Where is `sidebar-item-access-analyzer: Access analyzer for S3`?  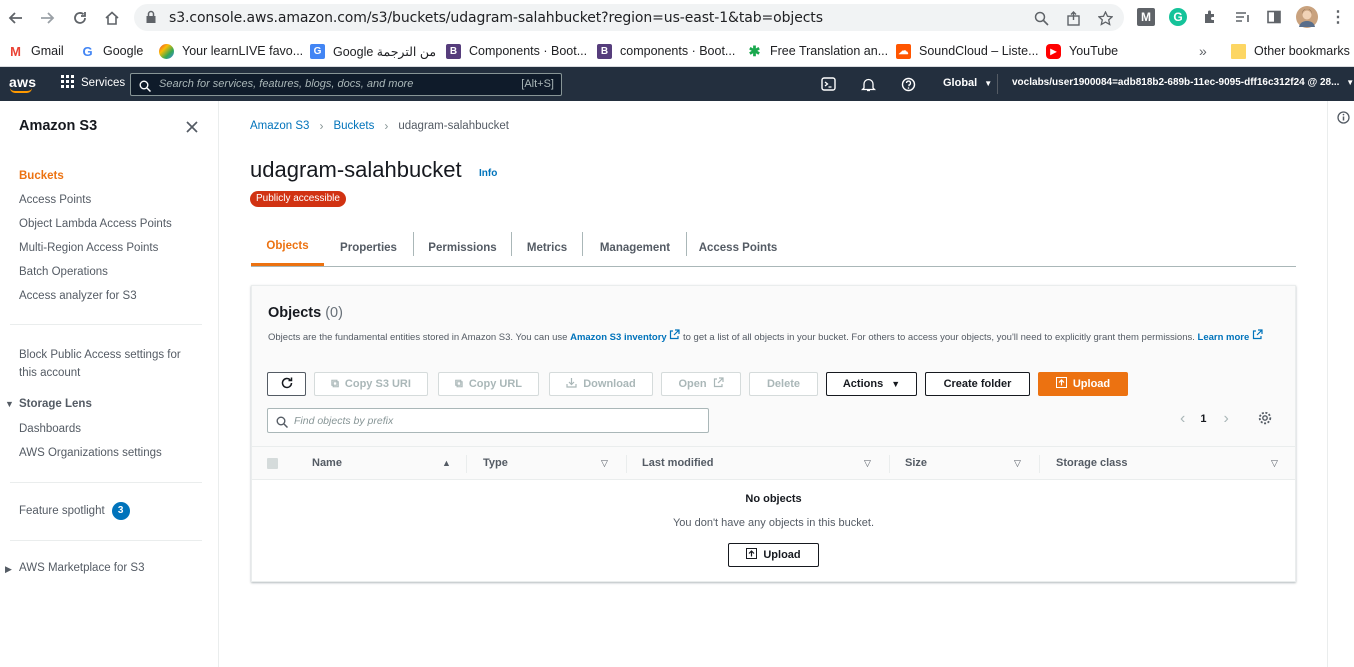 sidebar-item-access-analyzer: Access analyzer for S3 is located at coordinates (78, 296).